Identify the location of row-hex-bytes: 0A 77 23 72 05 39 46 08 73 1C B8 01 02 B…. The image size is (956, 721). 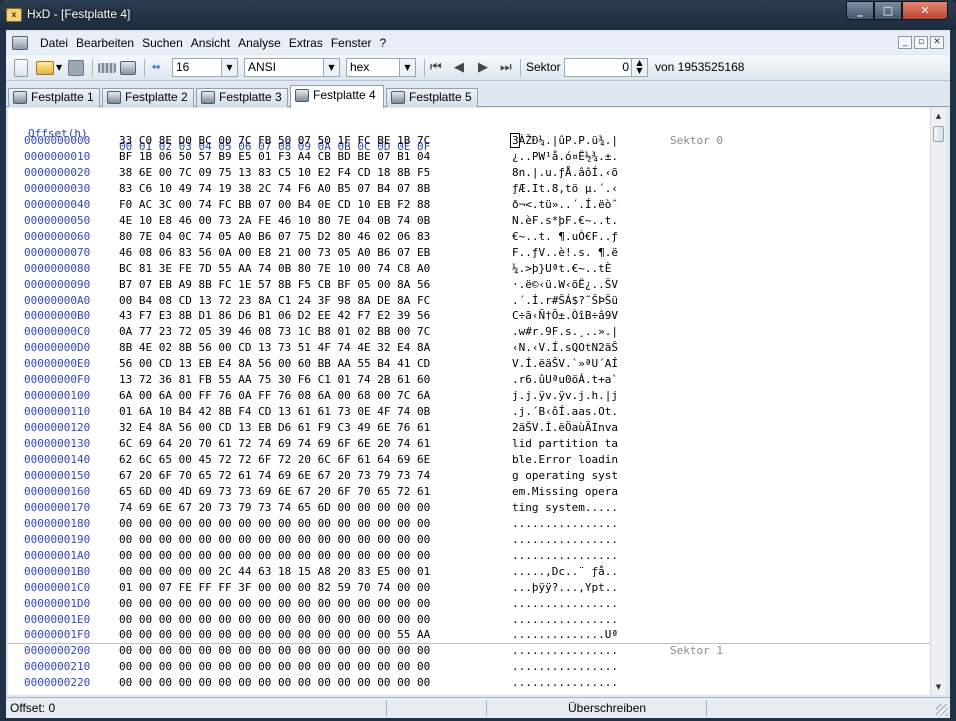
(274, 331).